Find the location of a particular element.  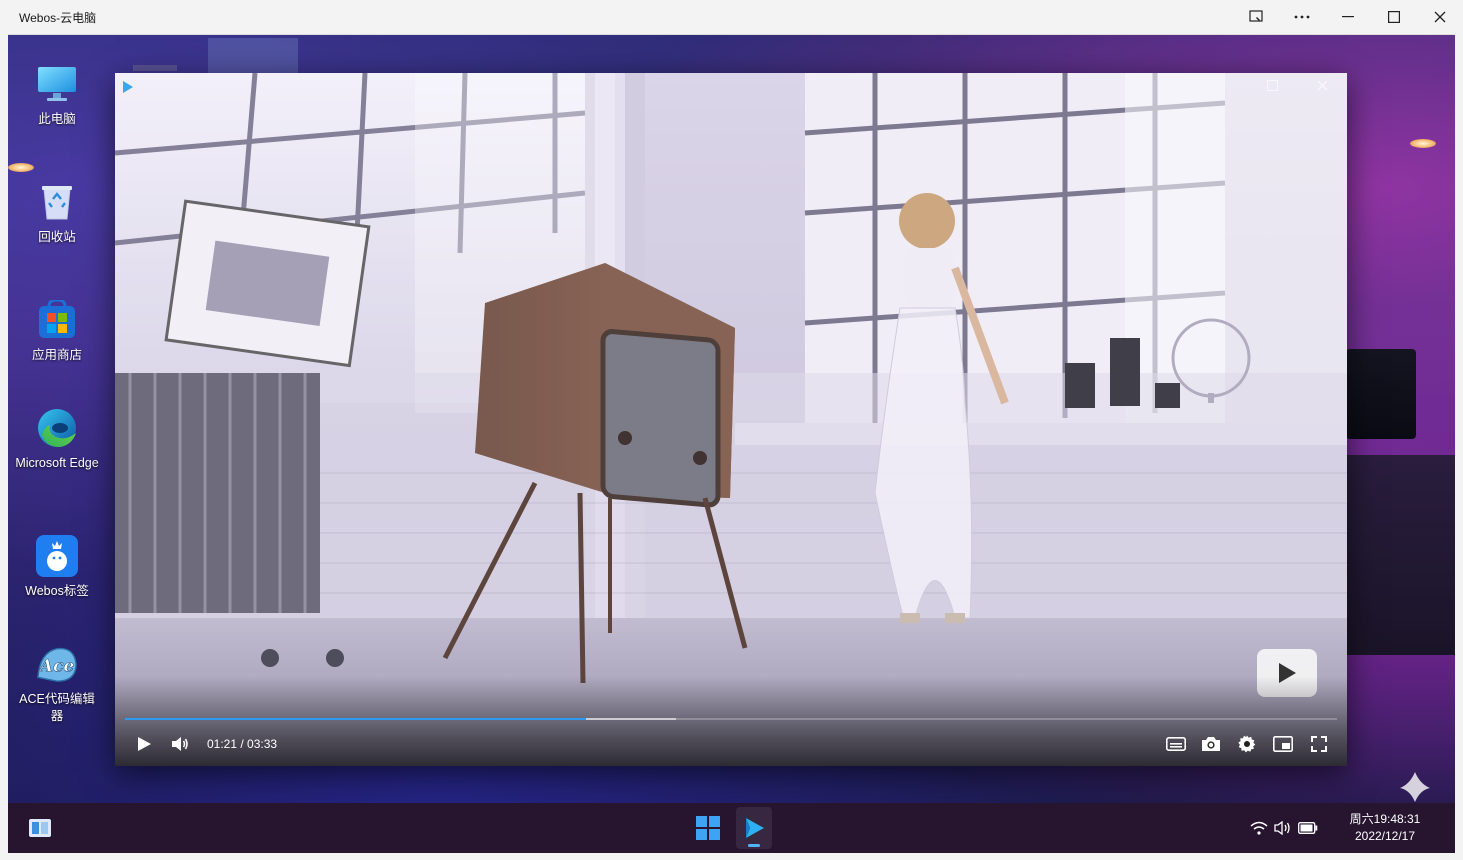

wall-lamp is located at coordinates (1423, 143).